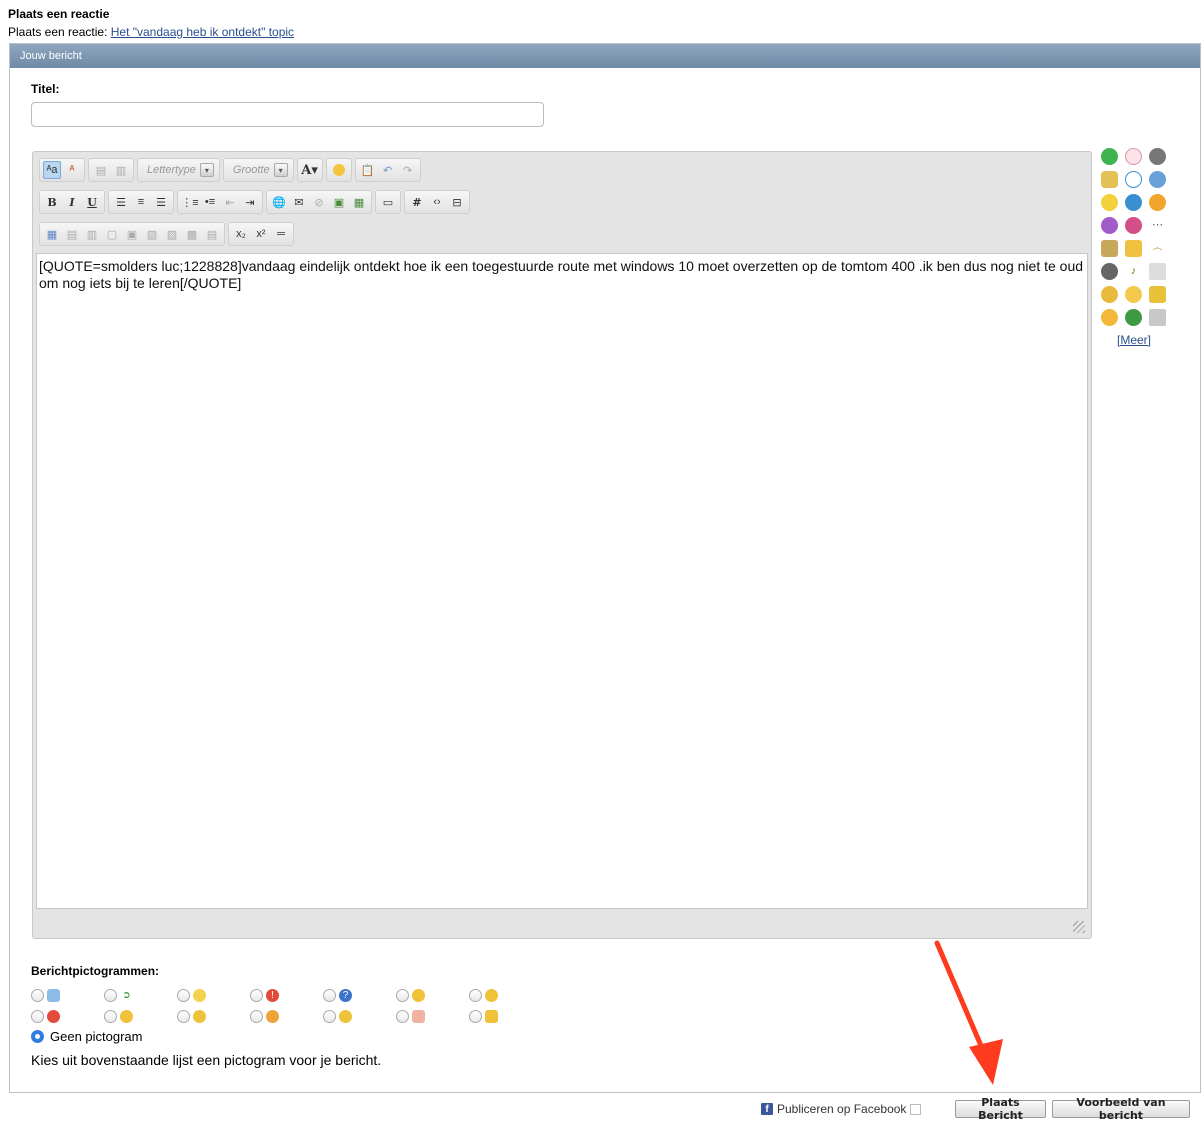 Image resolution: width=1201 pixels, height=1122 pixels. I want to click on quote-icon: ▭, so click(388, 202).